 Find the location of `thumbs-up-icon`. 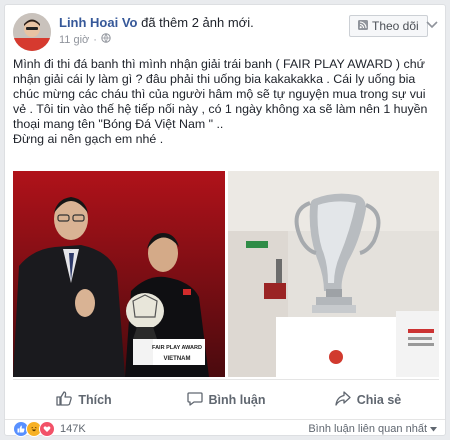

thumbs-up-icon is located at coordinates (64, 400).